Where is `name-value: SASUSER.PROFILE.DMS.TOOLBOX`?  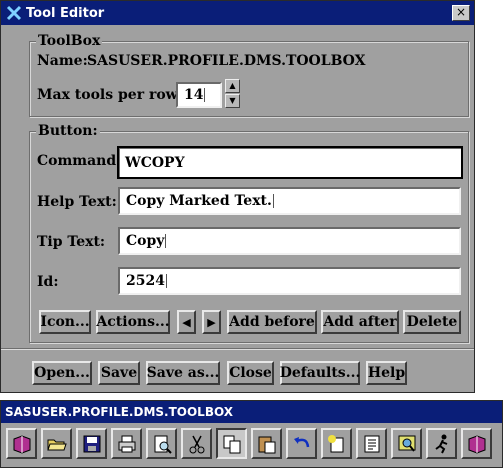
name-value: SASUSER.PROFILE.DMS.TOOLBOX is located at coordinates (226, 61).